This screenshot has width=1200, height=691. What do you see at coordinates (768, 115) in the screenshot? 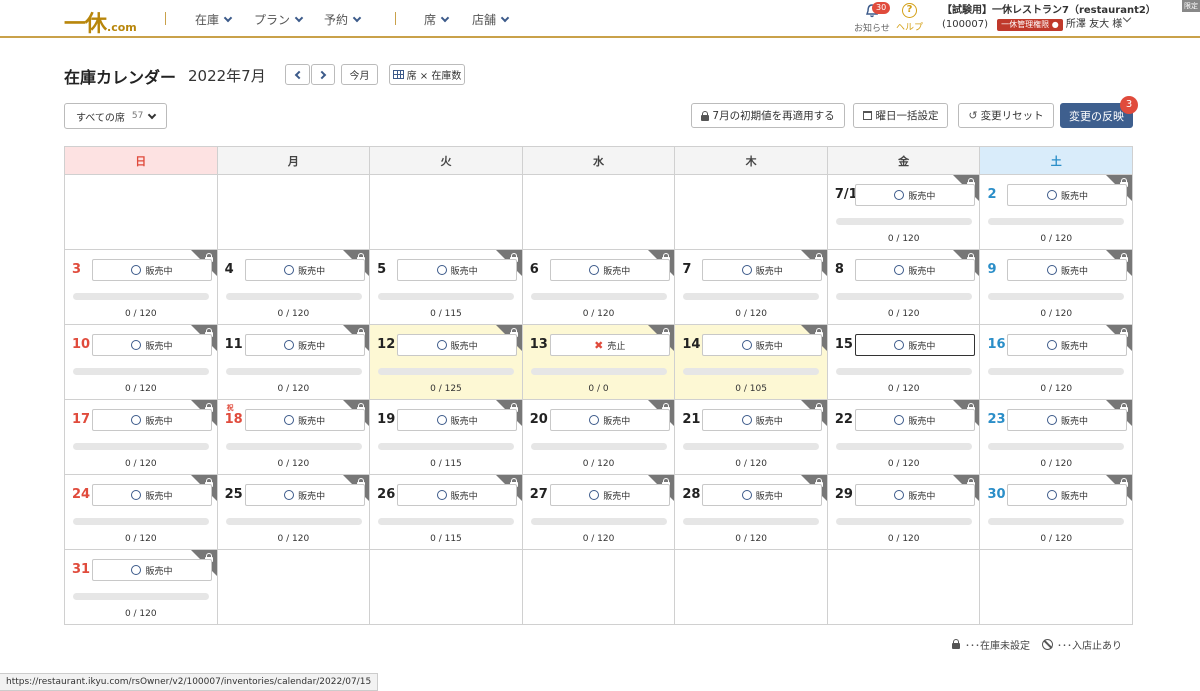
I see `reapply-defaults-button: 7月の初期値を再適用する` at bounding box center [768, 115].